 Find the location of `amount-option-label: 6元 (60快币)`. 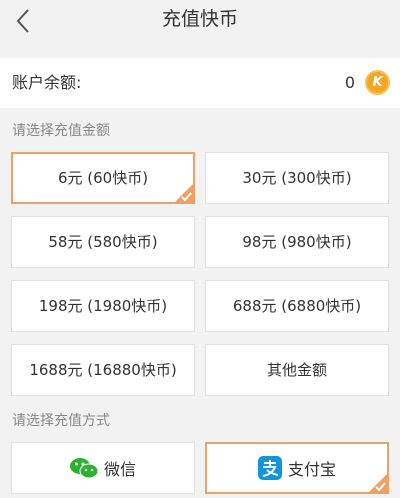

amount-option-label: 6元 (60快币) is located at coordinates (103, 178).